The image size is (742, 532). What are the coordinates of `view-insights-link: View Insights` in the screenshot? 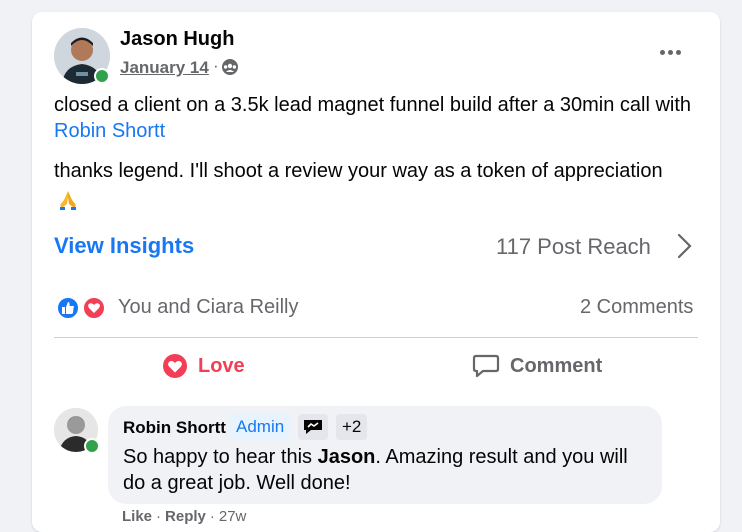 It's located at (124, 246).